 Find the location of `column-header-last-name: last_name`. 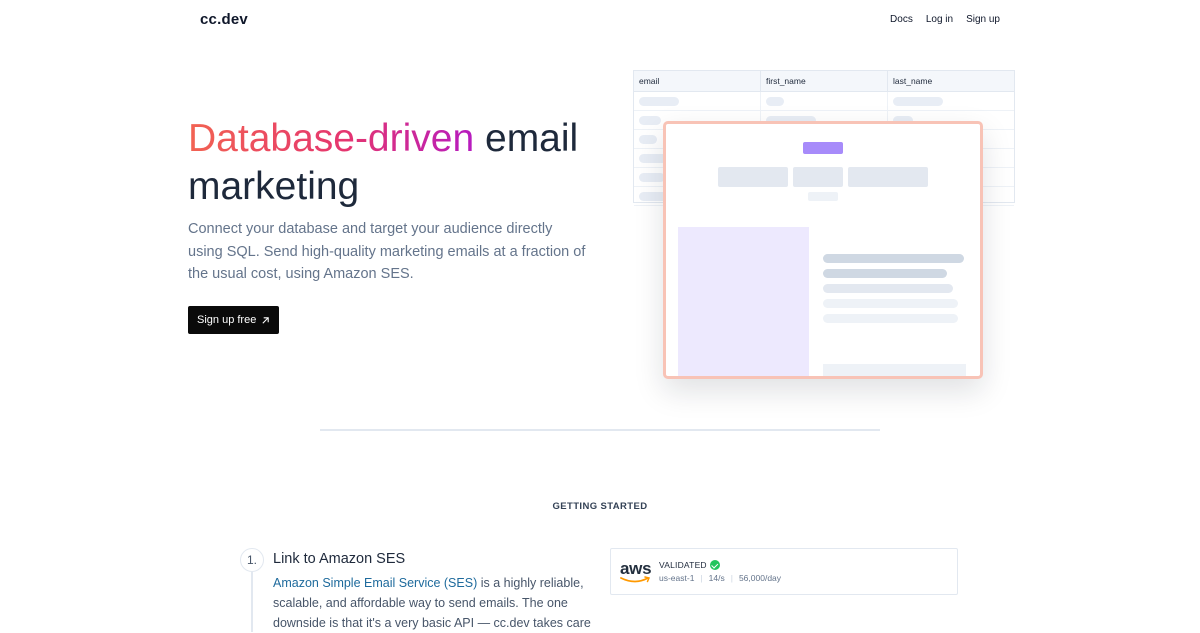

column-header-last-name: last_name is located at coordinates (913, 81).